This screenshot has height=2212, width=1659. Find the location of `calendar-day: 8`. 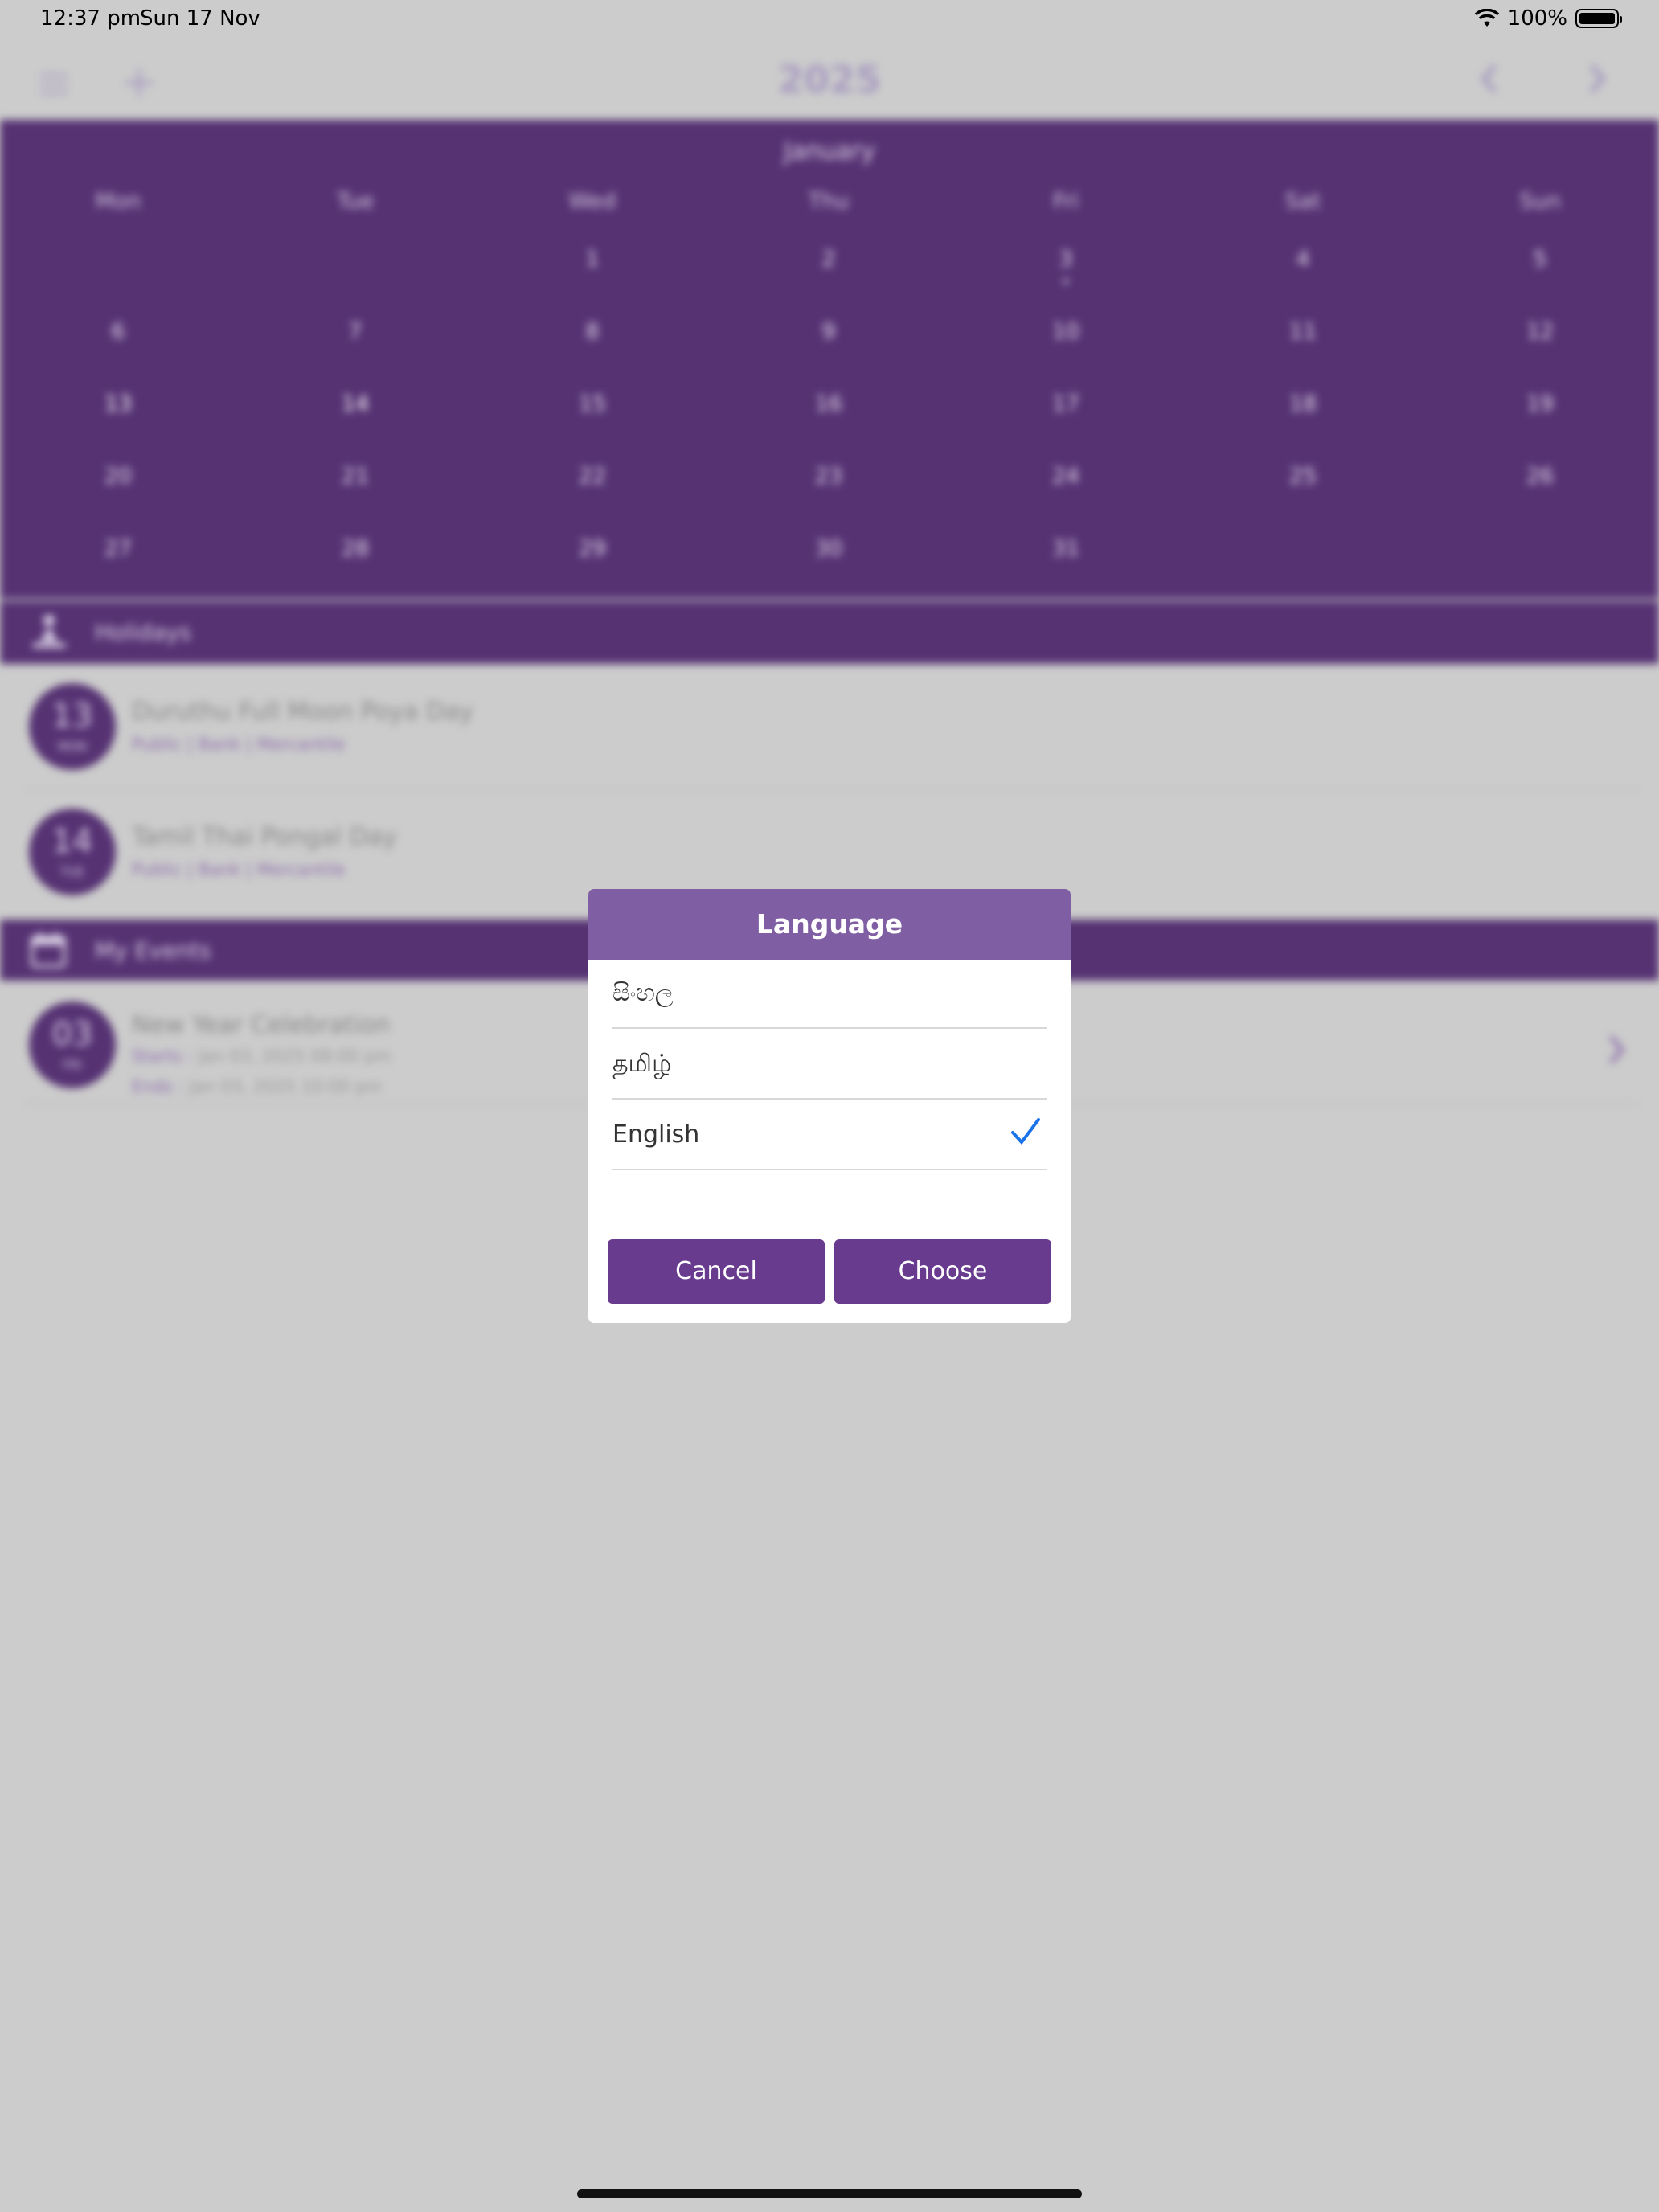

calendar-day: 8 is located at coordinates (592, 331).